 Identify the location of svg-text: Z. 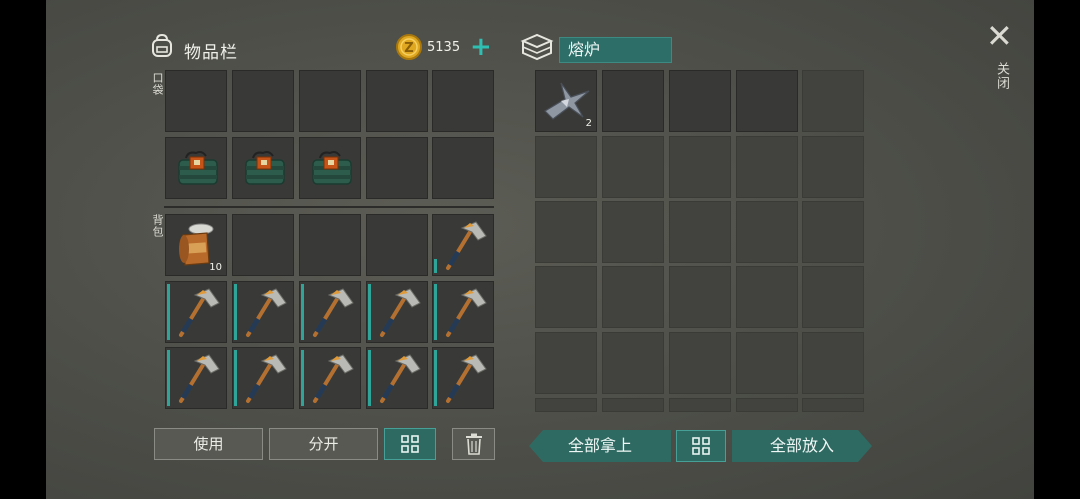
(408, 48).